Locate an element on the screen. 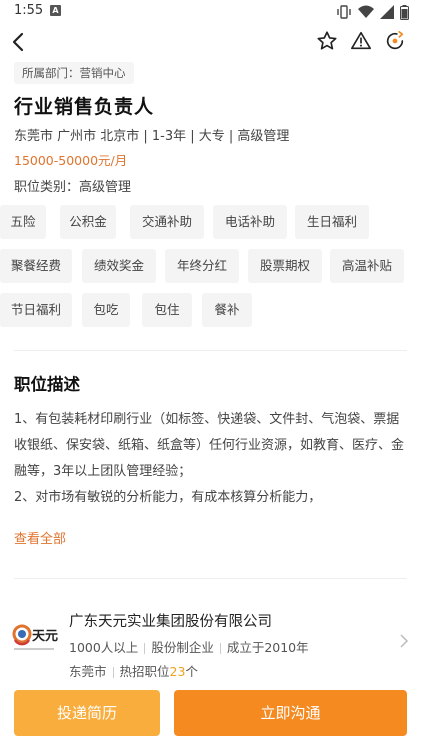 The image size is (421, 750). hot-jobs-suffix: 个 is located at coordinates (191, 671).